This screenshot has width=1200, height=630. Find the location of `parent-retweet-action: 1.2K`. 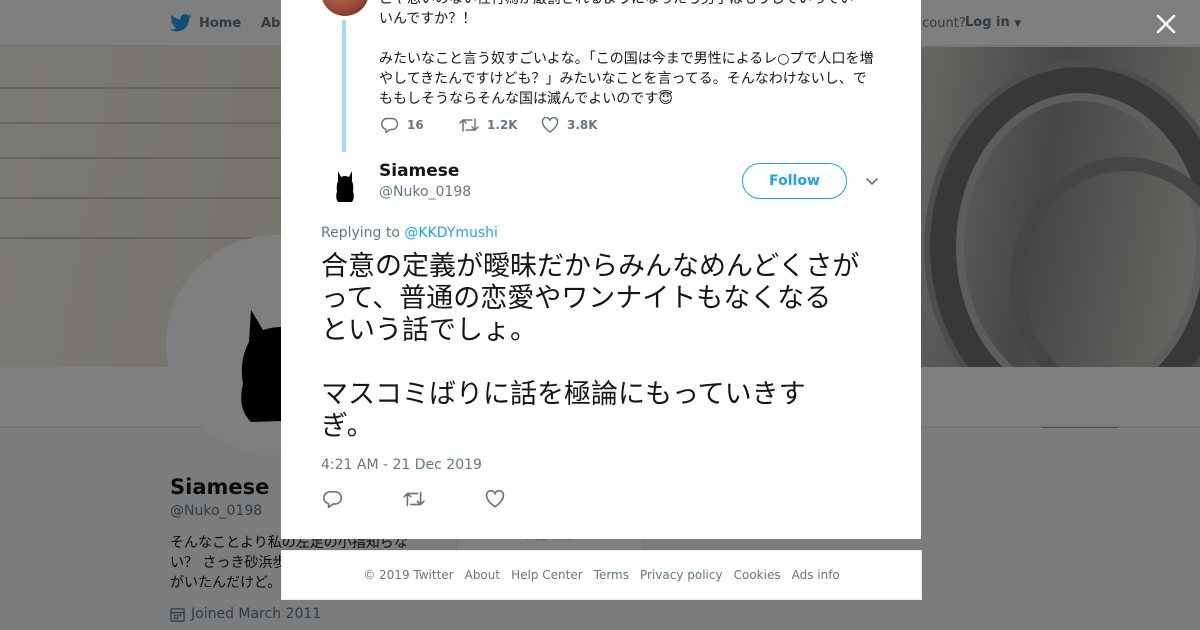

parent-retweet-action: 1.2K is located at coordinates (500, 125).